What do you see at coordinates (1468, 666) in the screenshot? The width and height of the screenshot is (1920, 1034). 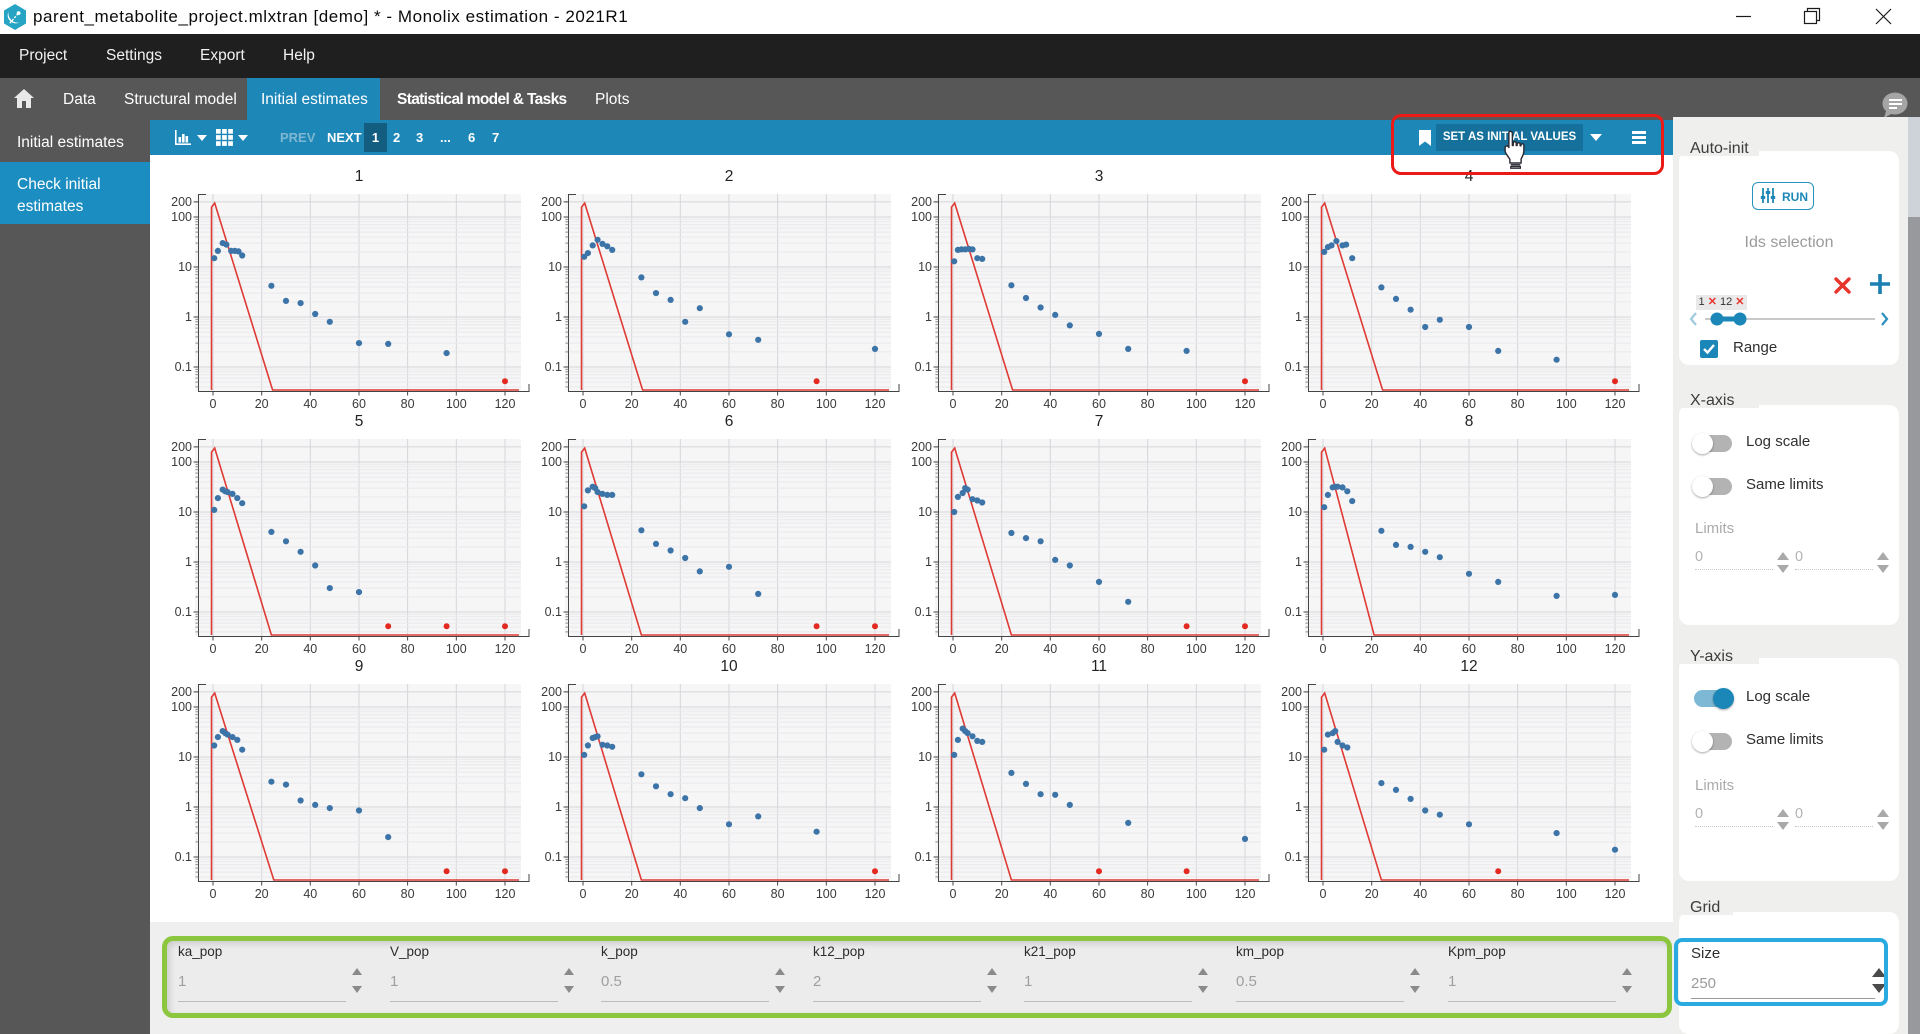 I see `svg-text: 12` at bounding box center [1468, 666].